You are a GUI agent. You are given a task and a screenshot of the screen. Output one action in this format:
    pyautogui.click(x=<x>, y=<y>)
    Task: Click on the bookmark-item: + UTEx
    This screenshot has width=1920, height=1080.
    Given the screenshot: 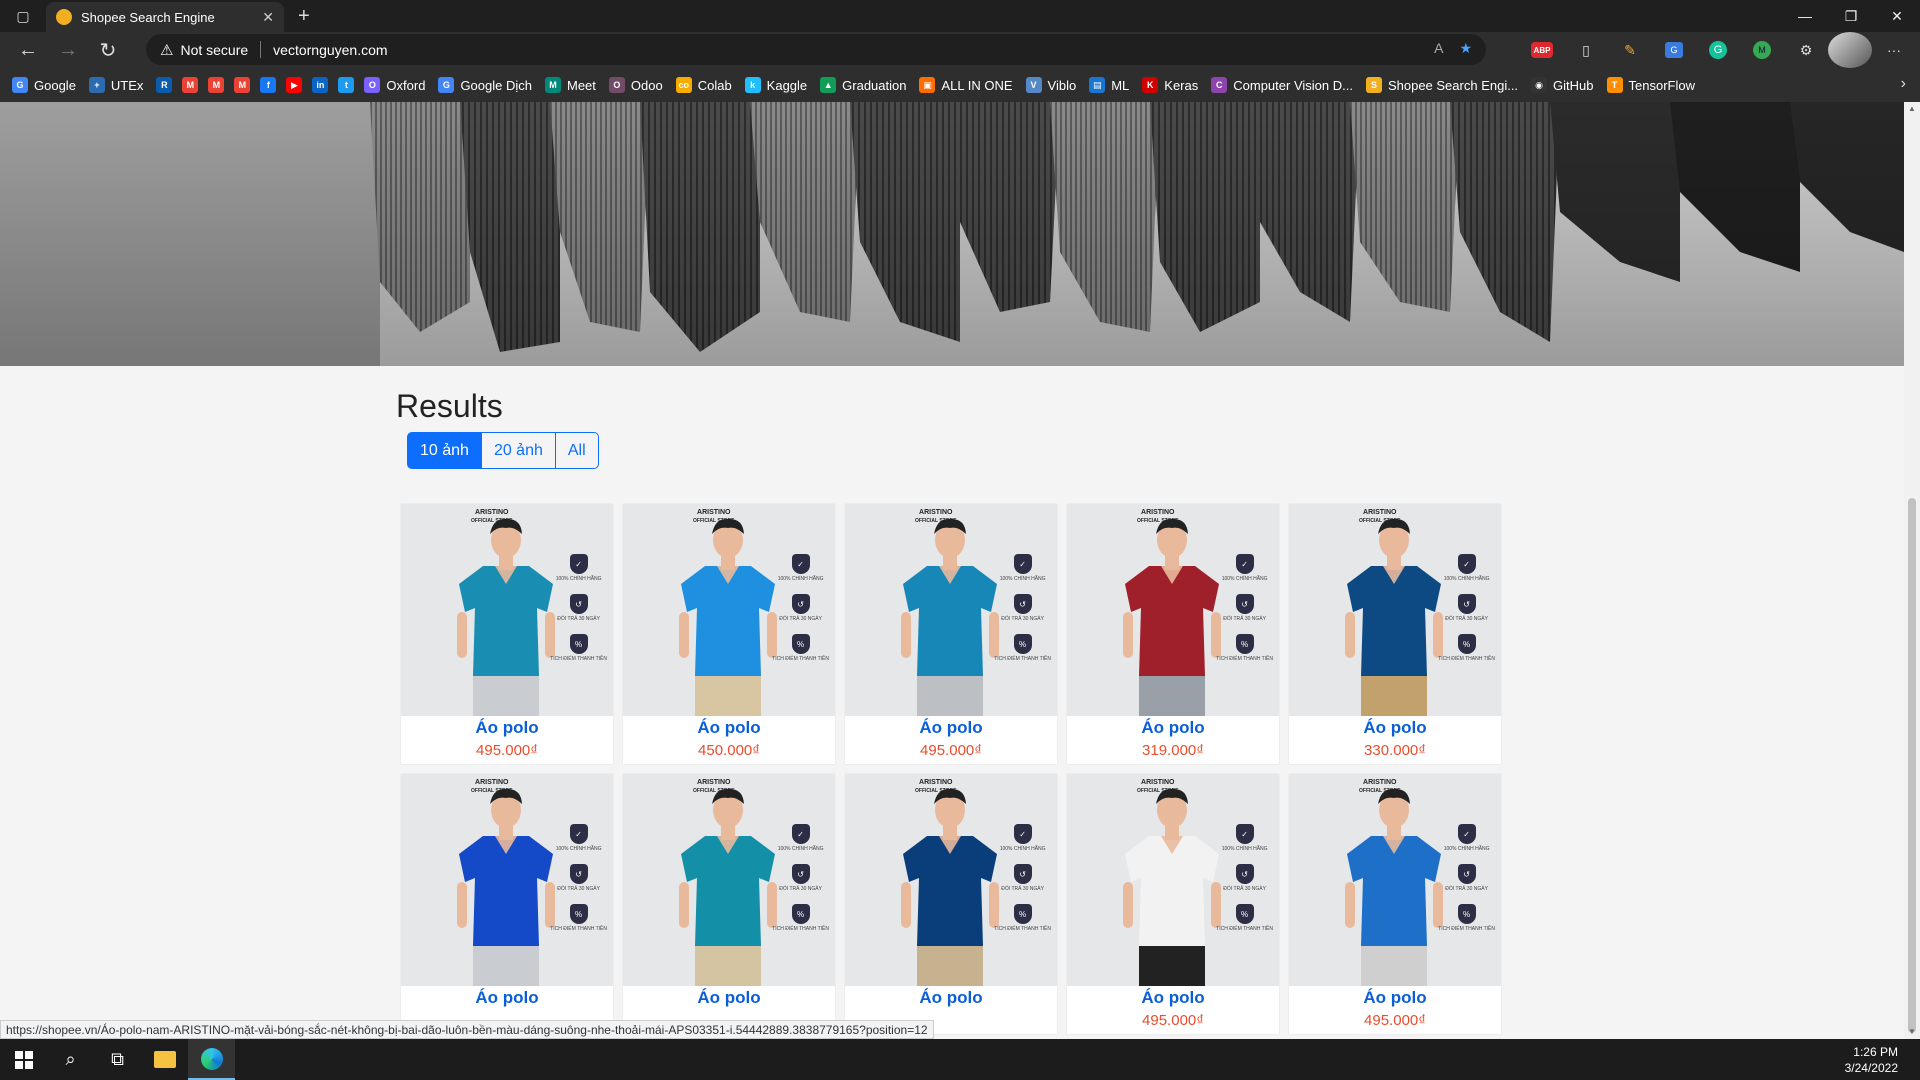 What is the action you would take?
    pyautogui.click(x=115, y=85)
    